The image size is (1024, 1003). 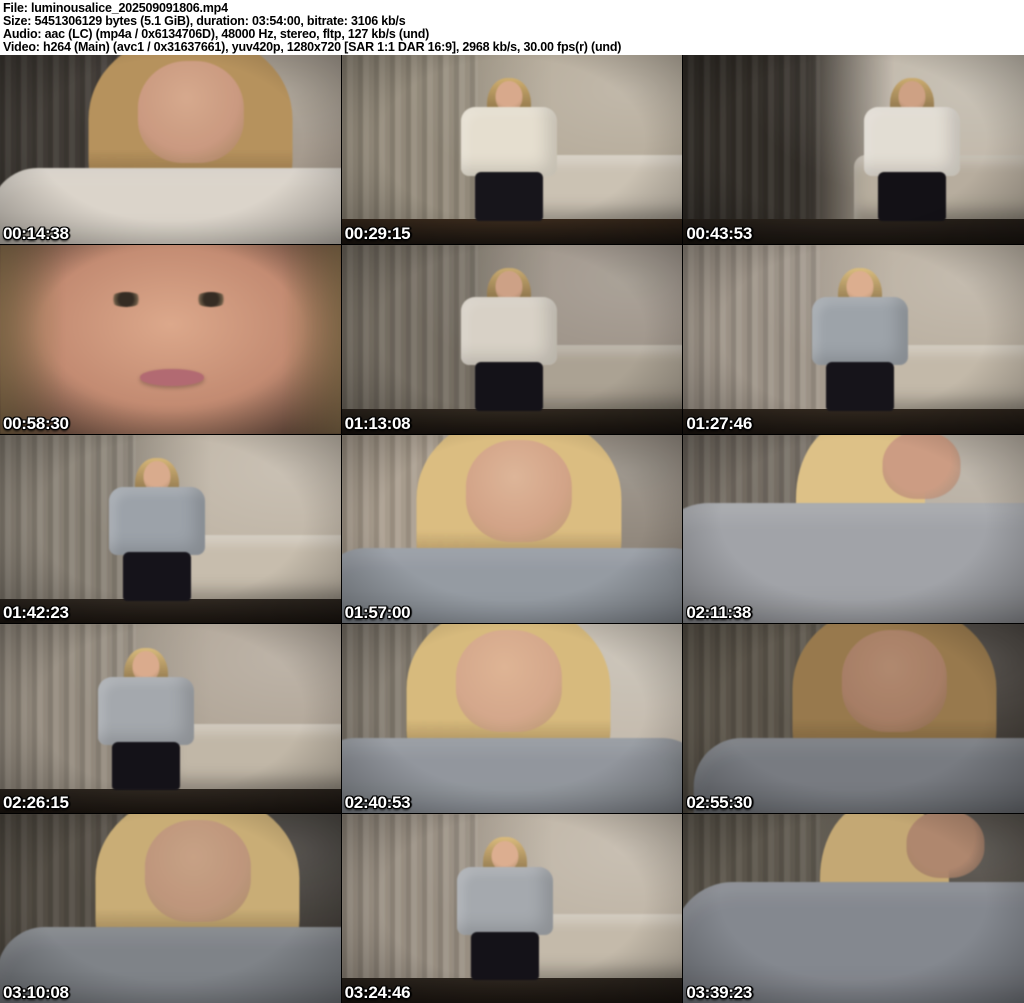 What do you see at coordinates (36, 803) in the screenshot?
I see `timestamp-overlay: 02:26:15` at bounding box center [36, 803].